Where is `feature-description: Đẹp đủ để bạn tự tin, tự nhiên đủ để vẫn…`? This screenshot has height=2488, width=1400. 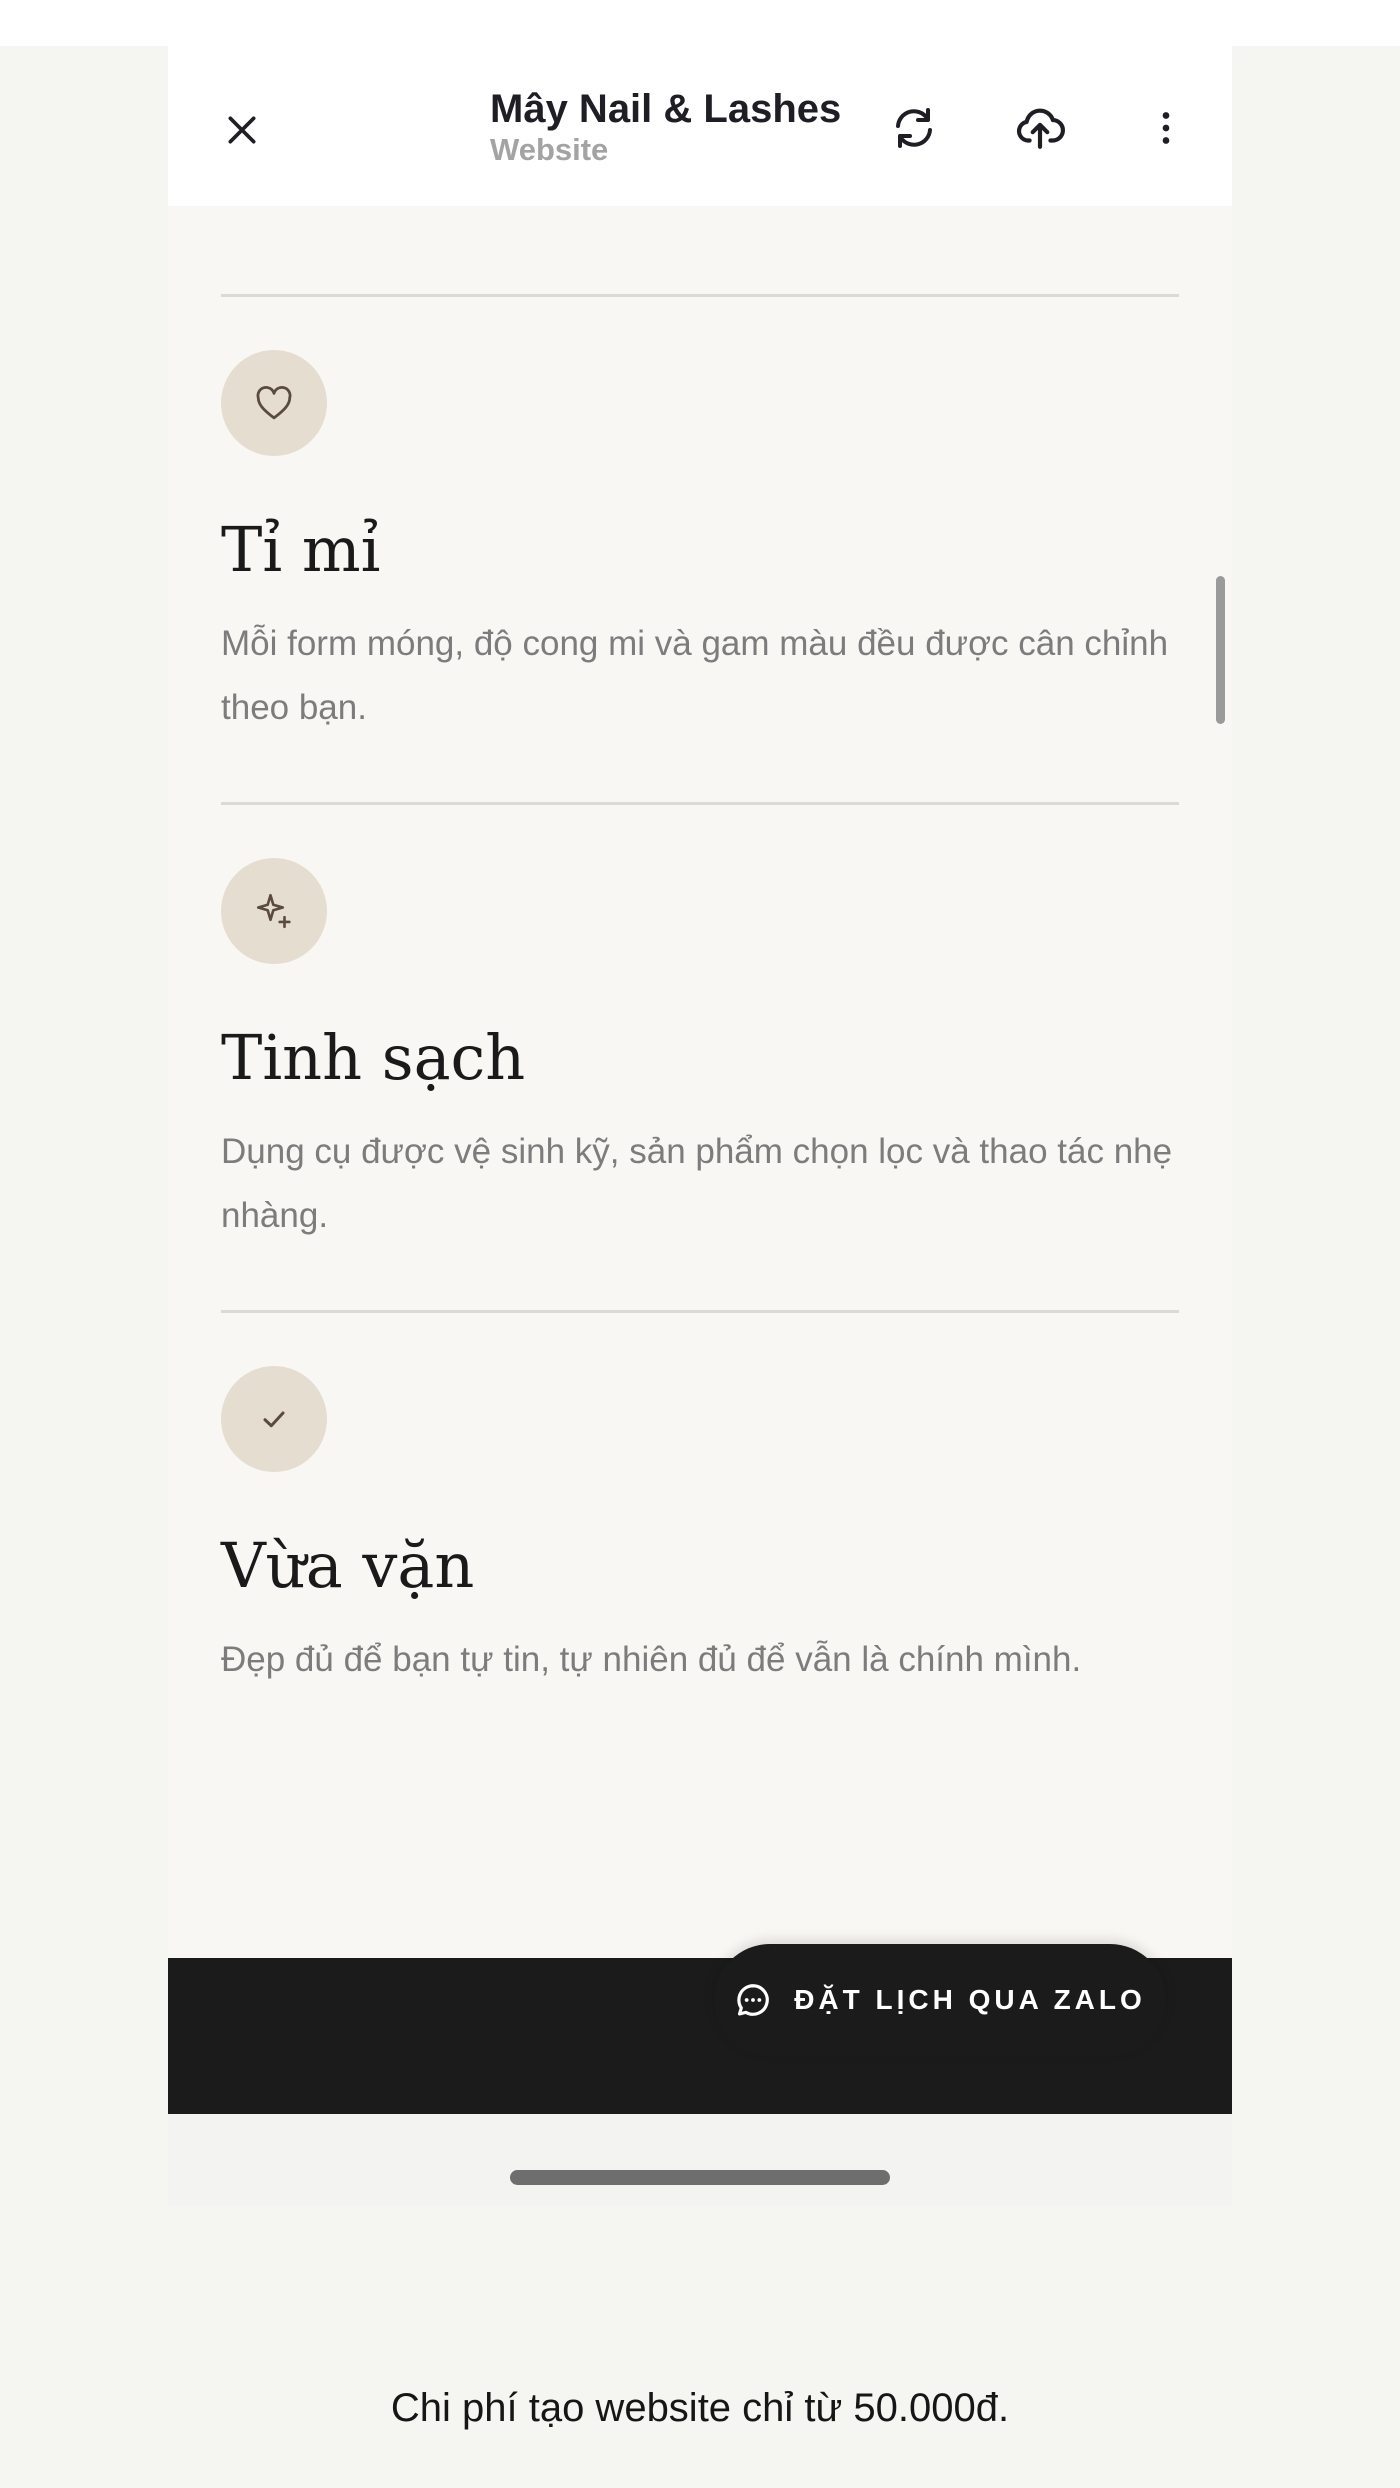 feature-description: Đẹp đủ để bạn tự tin, tự nhiên đủ để vẫn… is located at coordinates (651, 1659).